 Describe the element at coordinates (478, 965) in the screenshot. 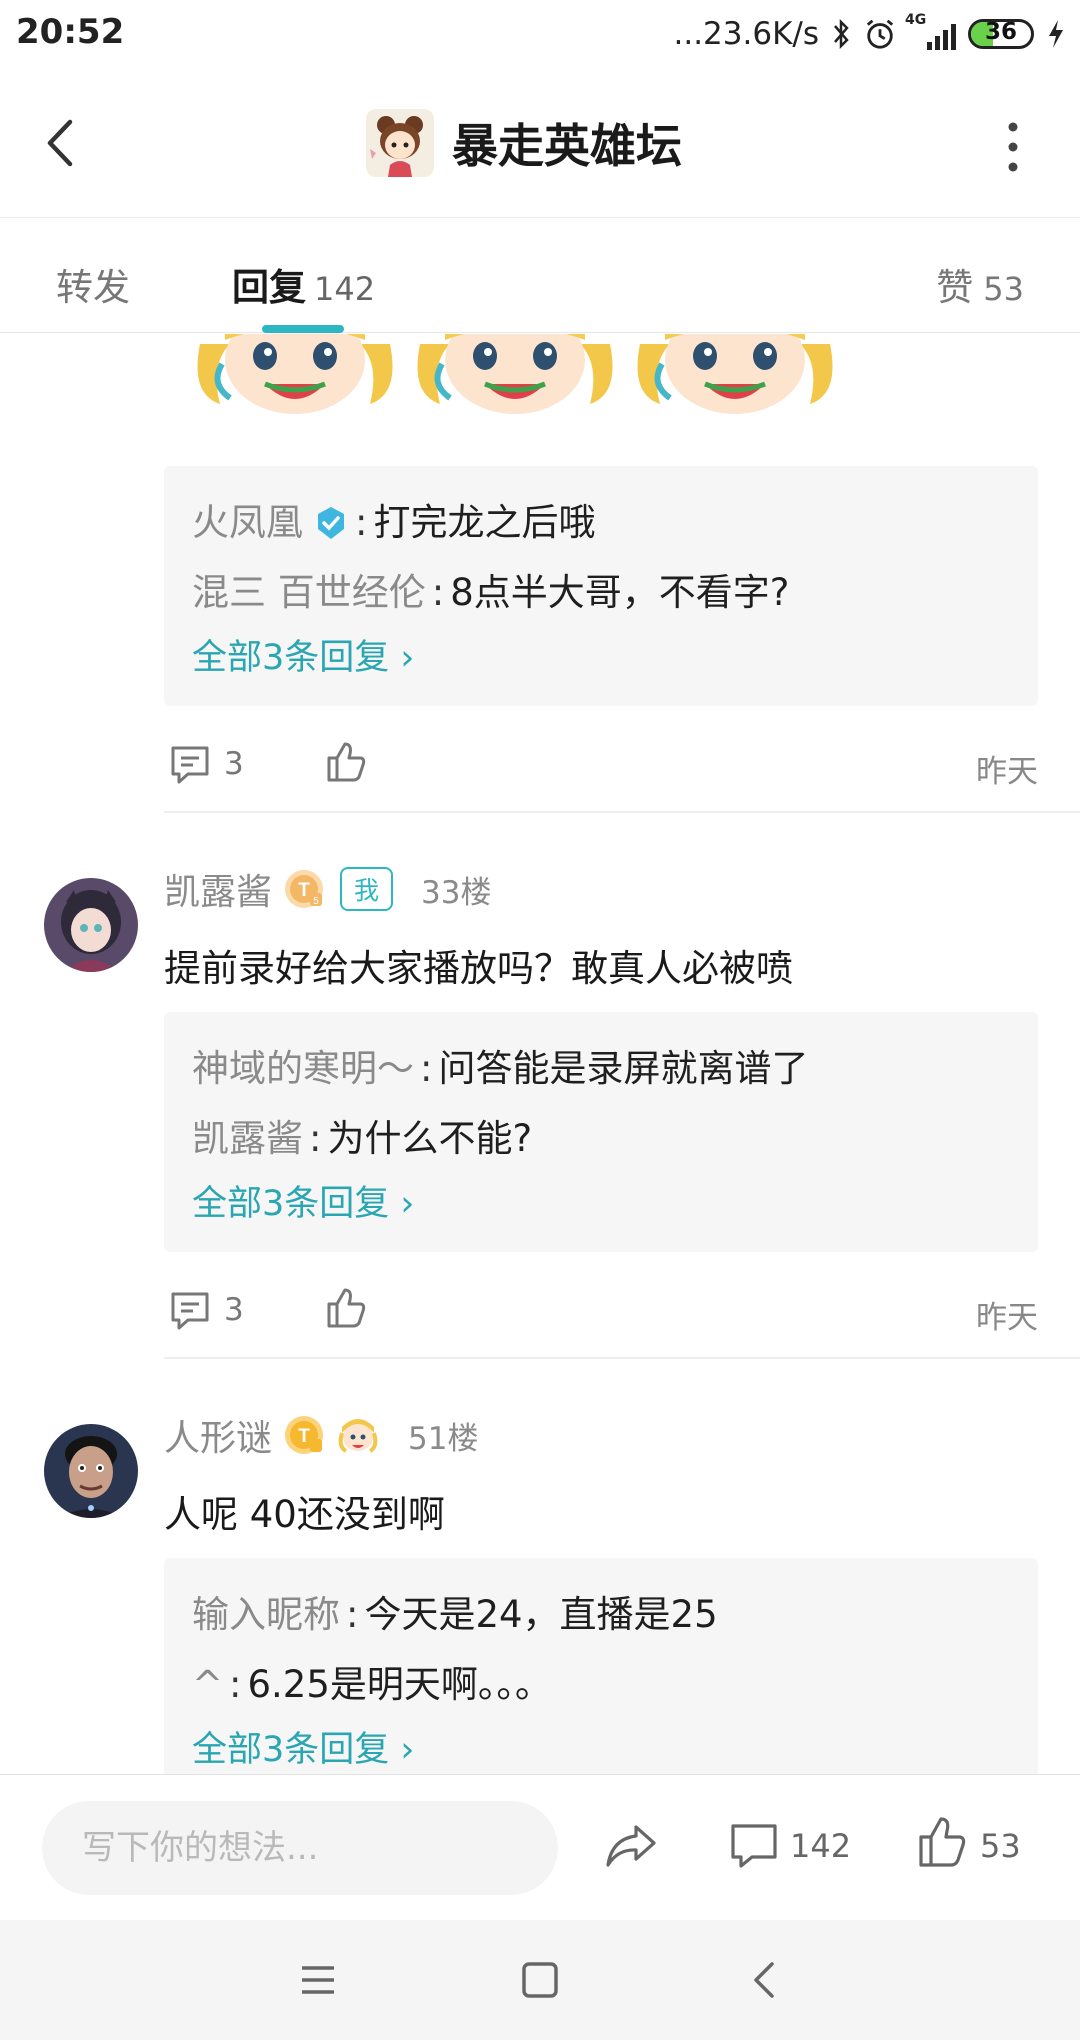

I see `post-text: 提前录好给大家播放吗？敢真人必被喷` at that location.